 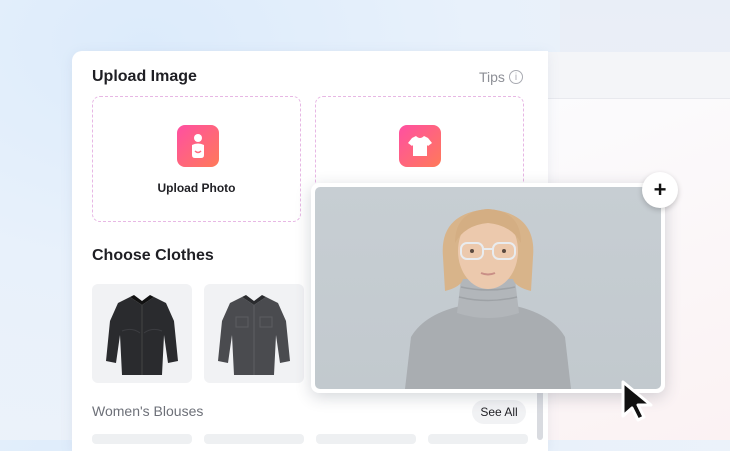 I want to click on person-icon, so click(x=198, y=146).